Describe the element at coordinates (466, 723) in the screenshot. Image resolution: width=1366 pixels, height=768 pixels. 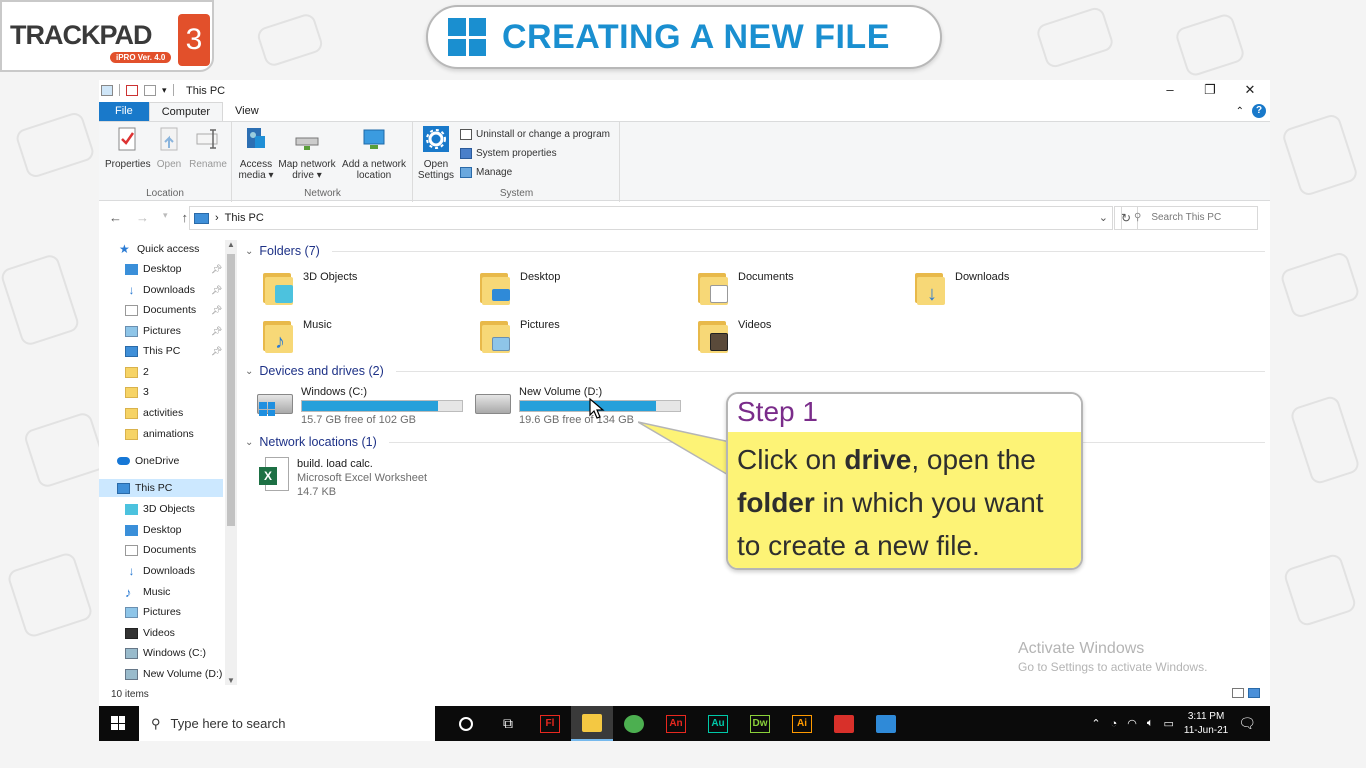
I see `cortana-icon` at that location.